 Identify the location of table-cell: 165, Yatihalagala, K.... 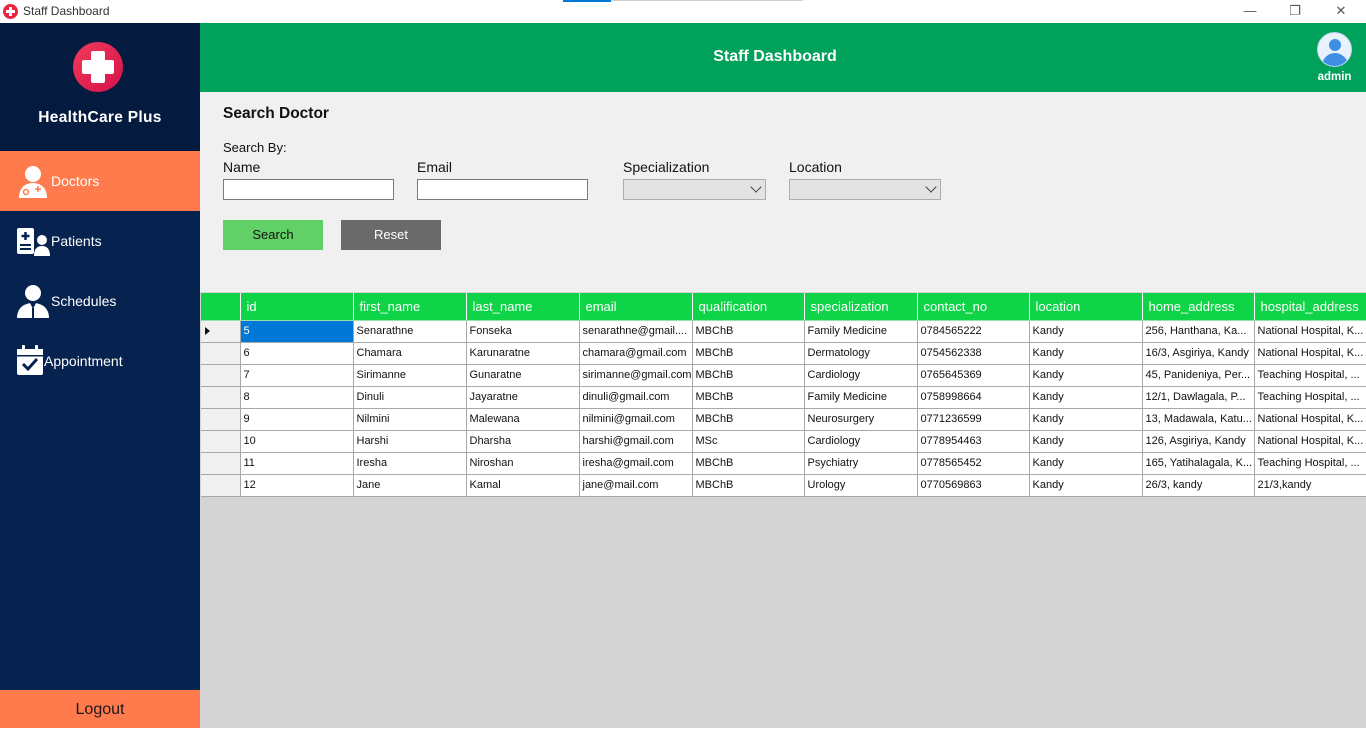
(1198, 463).